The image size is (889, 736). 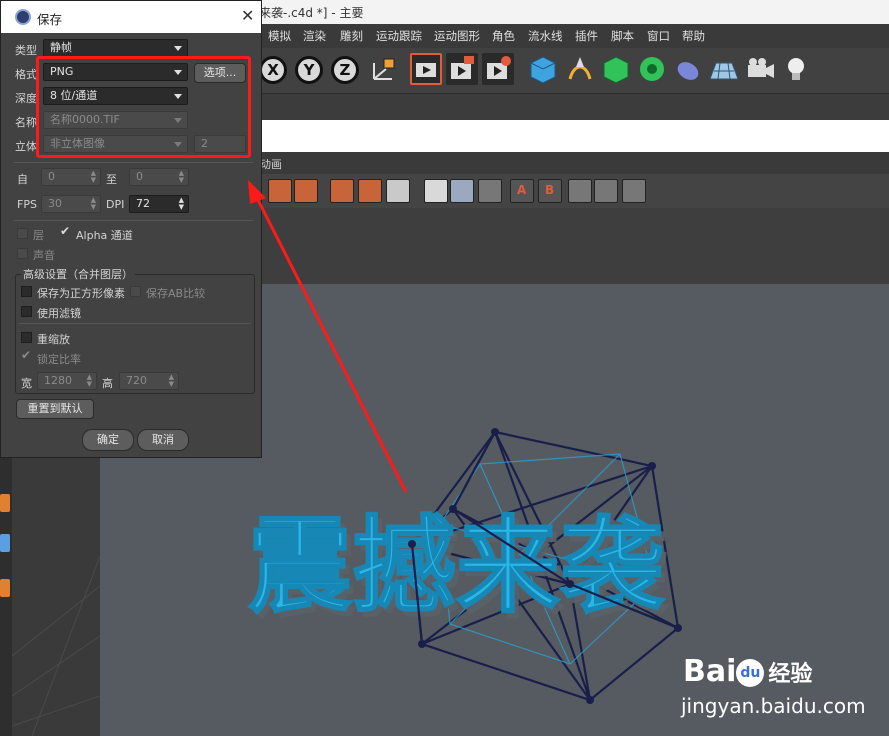 What do you see at coordinates (436, 191) in the screenshot?
I see `ab-icon` at bounding box center [436, 191].